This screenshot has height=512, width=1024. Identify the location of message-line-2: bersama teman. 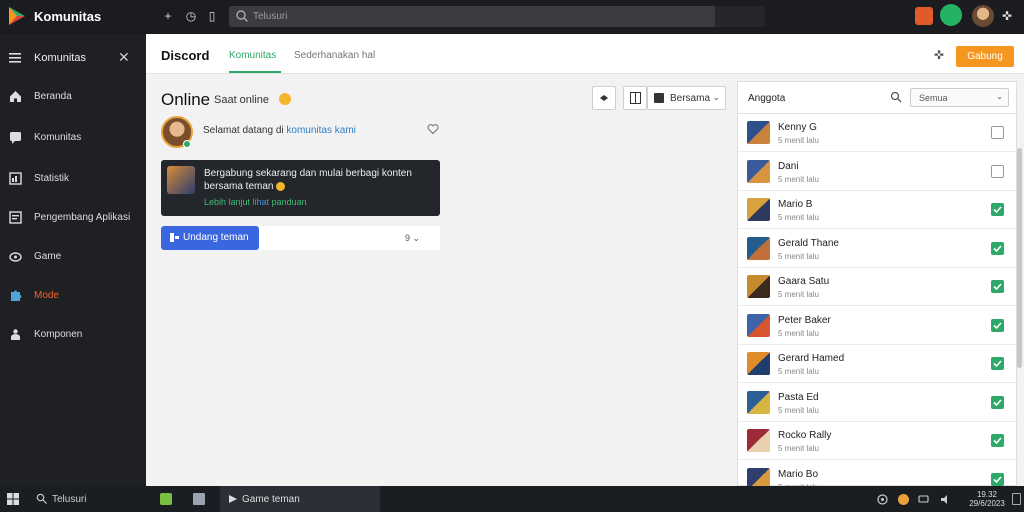
(245, 186).